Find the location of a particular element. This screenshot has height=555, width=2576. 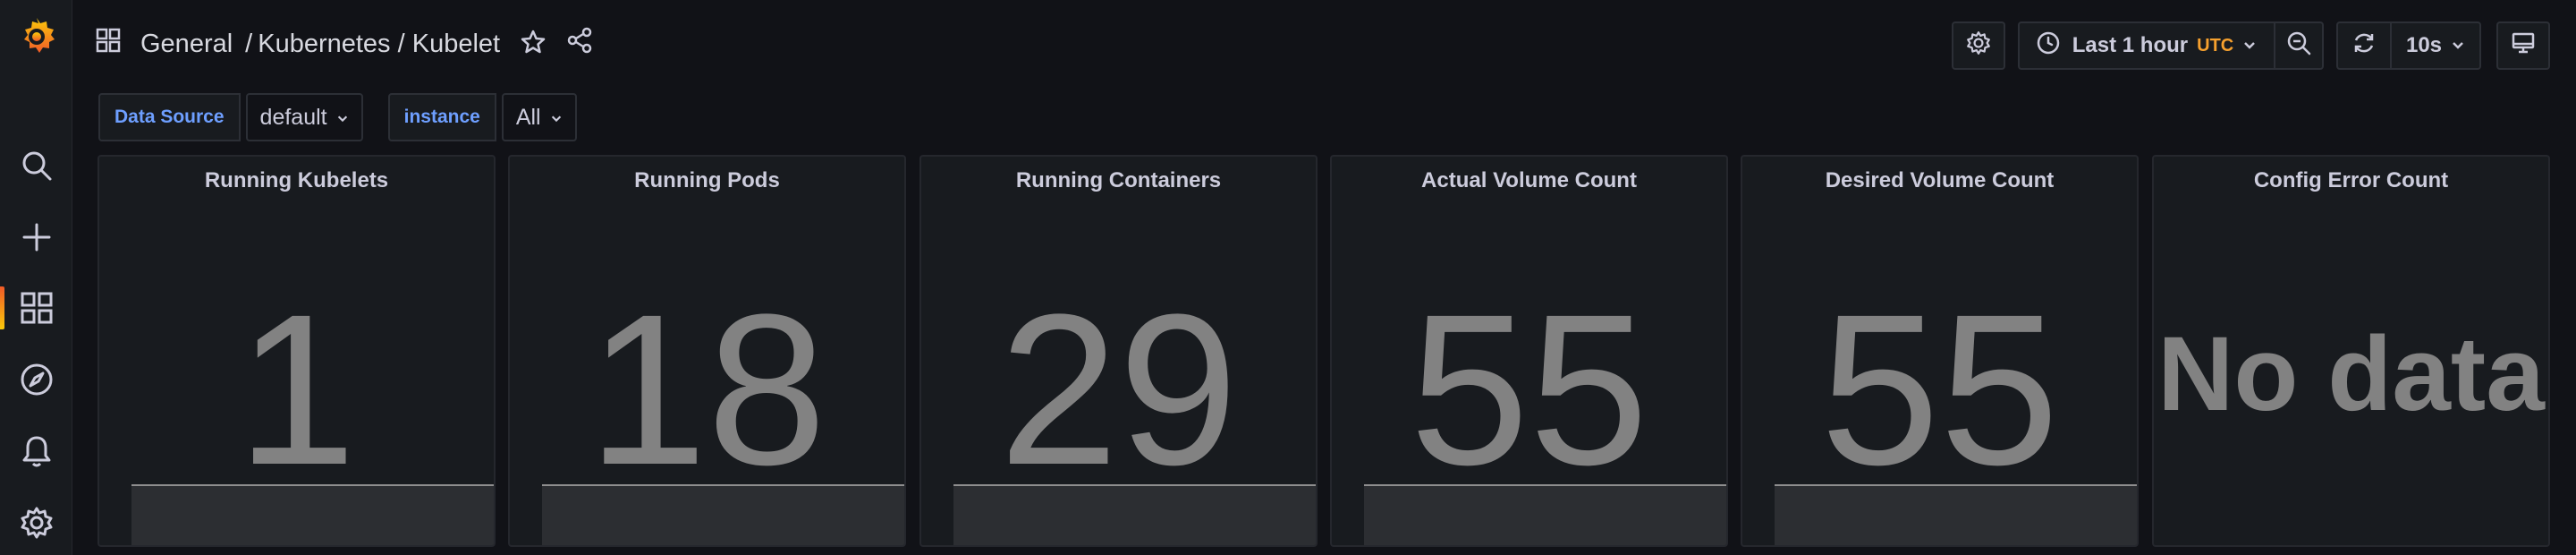

panel-title: Desired Volume Count is located at coordinates (1939, 180).